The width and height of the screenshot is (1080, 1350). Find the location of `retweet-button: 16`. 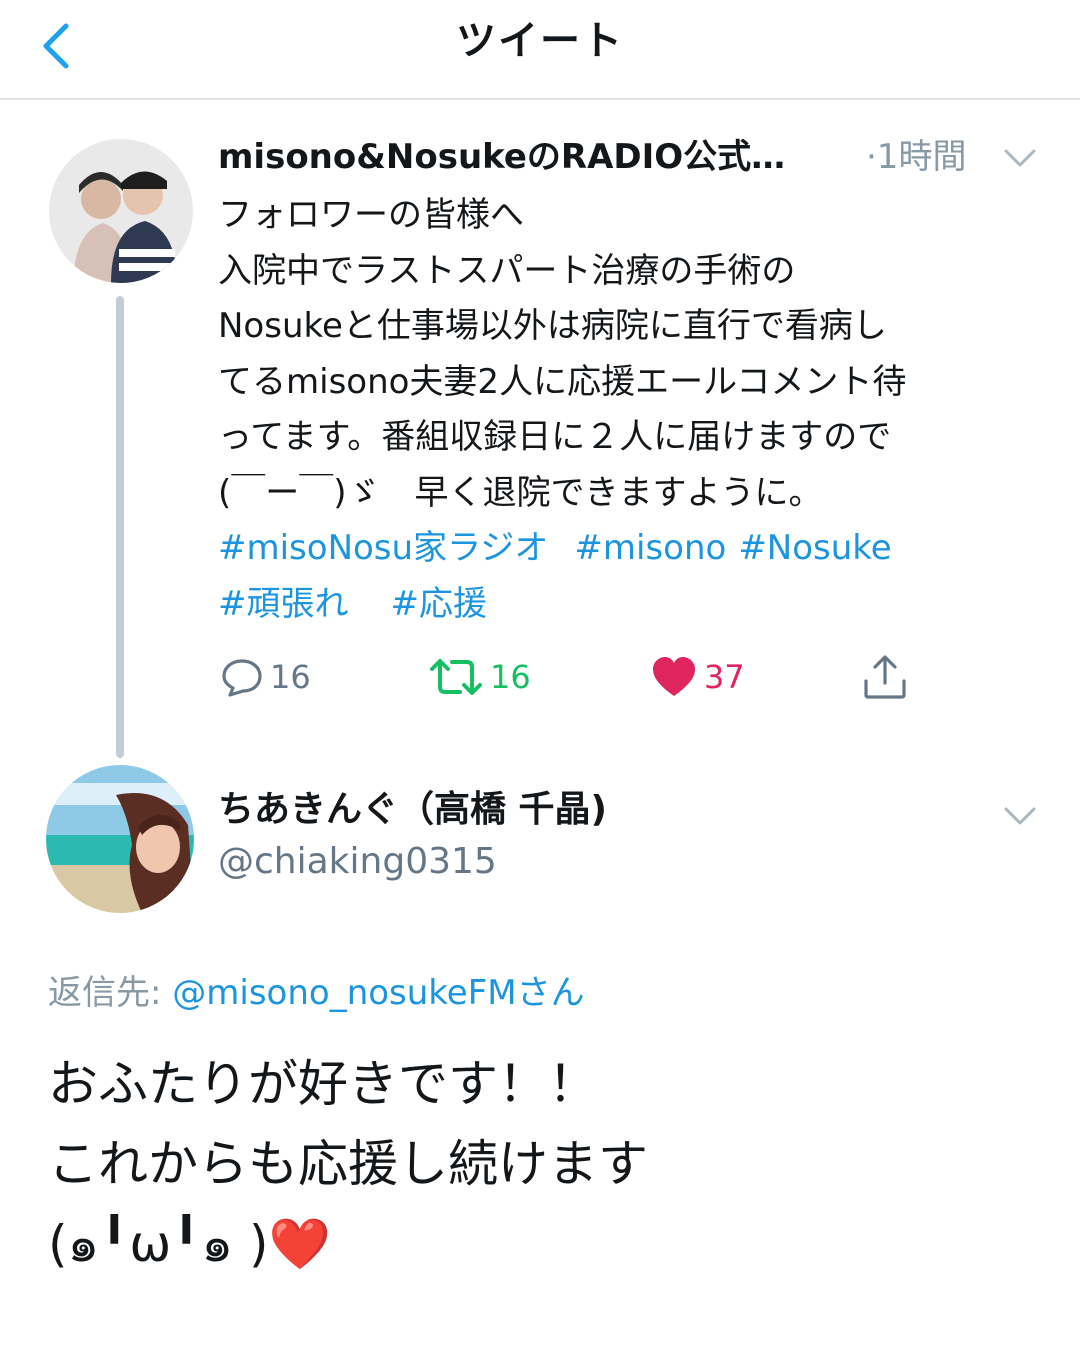

retweet-button: 16 is located at coordinates (479, 677).